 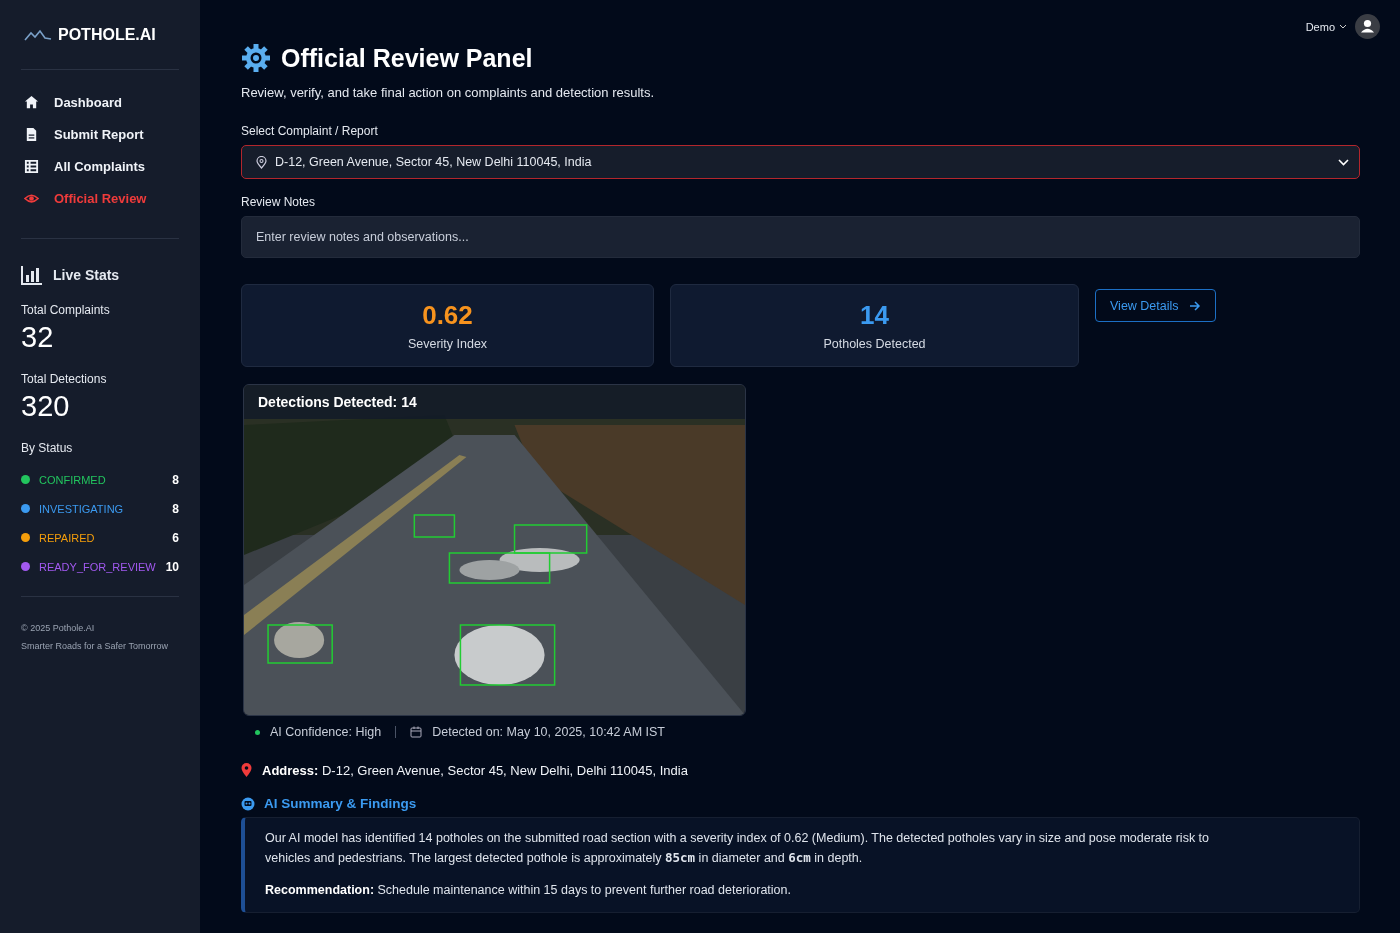 I want to click on status-name: INVESTIGATING, so click(x=81, y=508).